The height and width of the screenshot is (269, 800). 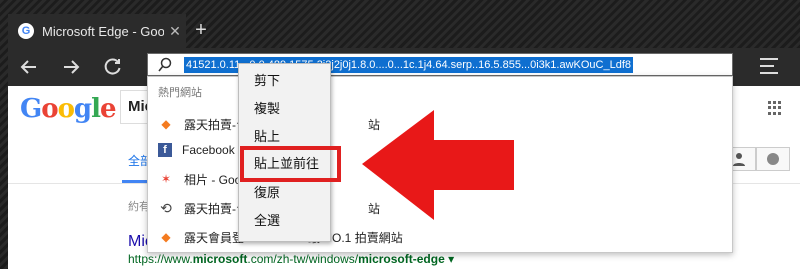 What do you see at coordinates (113, 67) in the screenshot?
I see `refresh-icon` at bounding box center [113, 67].